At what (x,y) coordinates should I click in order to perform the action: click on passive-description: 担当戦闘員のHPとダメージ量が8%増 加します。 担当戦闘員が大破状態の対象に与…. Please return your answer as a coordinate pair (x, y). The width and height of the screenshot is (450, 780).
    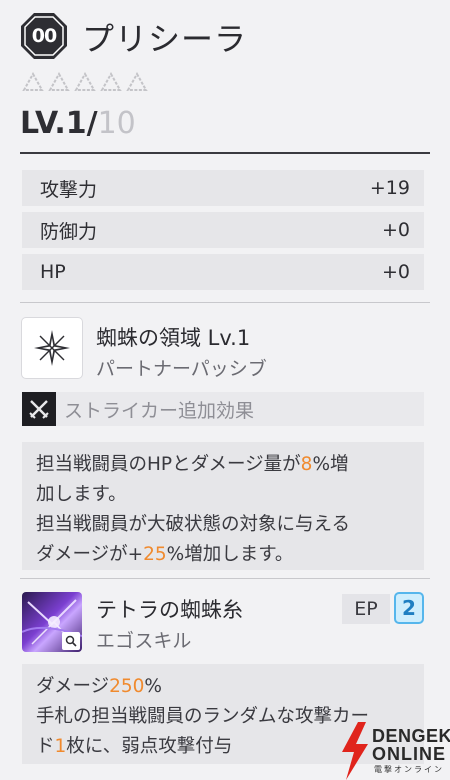
    Looking at the image, I should click on (223, 506).